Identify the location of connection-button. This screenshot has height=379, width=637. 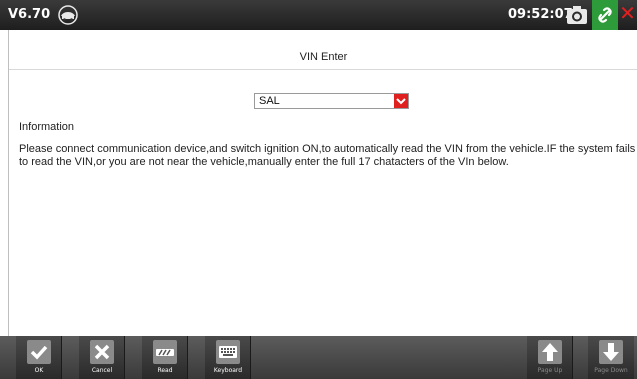
(605, 15).